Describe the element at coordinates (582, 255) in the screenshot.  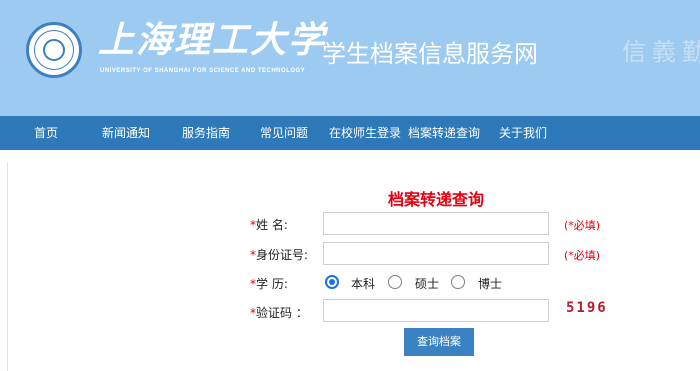
I see `id-required-note: (*必填)` at that location.